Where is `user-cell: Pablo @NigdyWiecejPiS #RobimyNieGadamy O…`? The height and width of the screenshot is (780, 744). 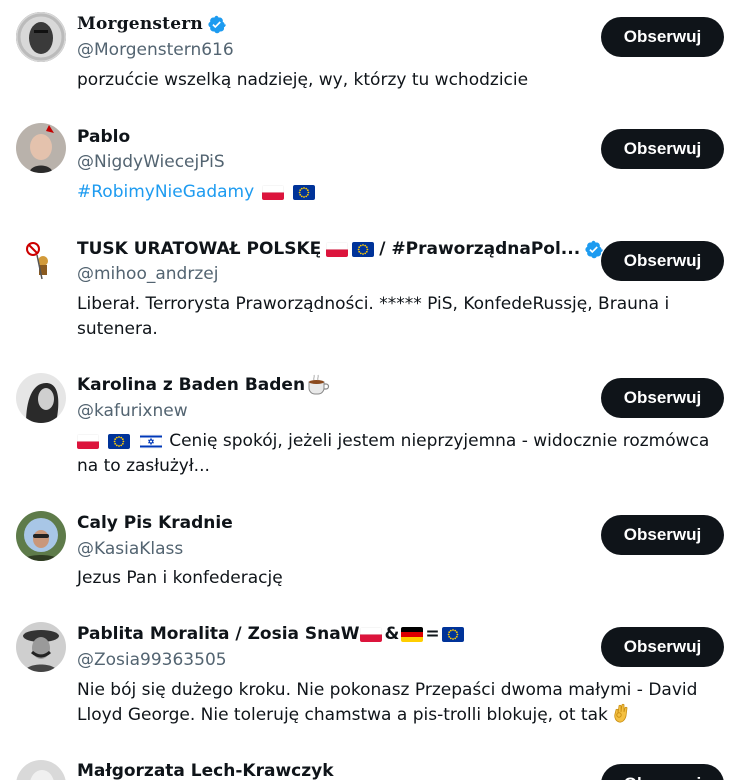
user-cell: Pablo @NigdyWiecejPiS #RobimyNieGadamy O… is located at coordinates (372, 166).